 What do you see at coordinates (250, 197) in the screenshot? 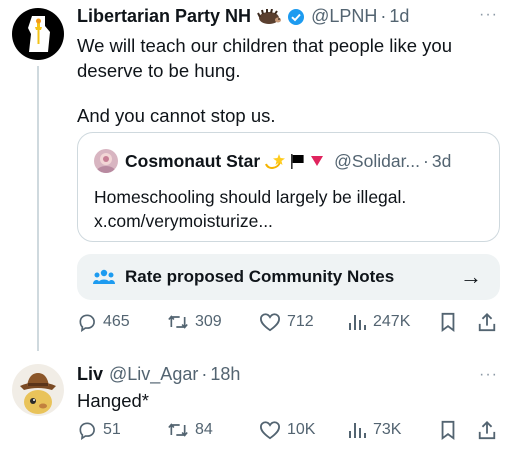
I see `quote-text-line: Homeschooling should largely be illegal.` at bounding box center [250, 197].